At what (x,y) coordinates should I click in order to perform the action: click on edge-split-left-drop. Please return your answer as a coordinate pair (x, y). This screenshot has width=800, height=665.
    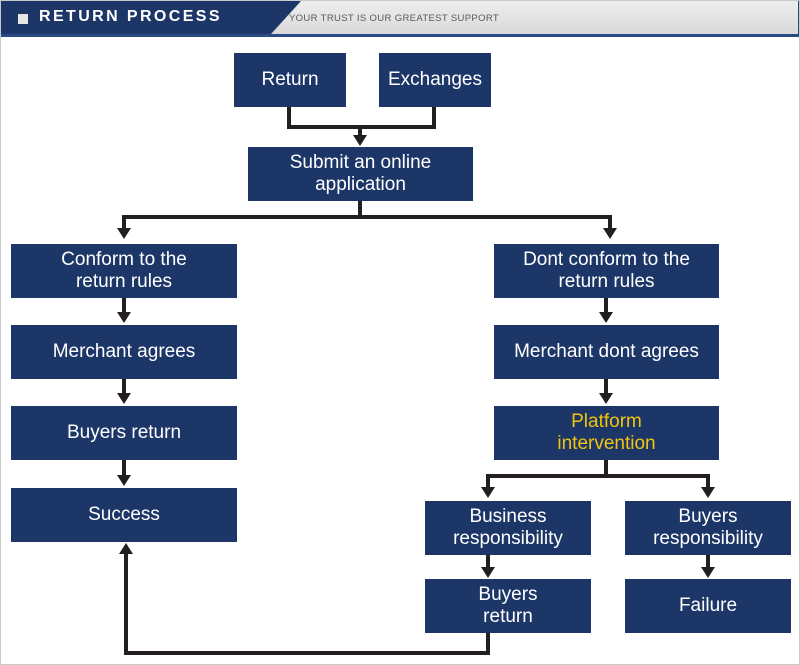
    Looking at the image, I should click on (124, 222).